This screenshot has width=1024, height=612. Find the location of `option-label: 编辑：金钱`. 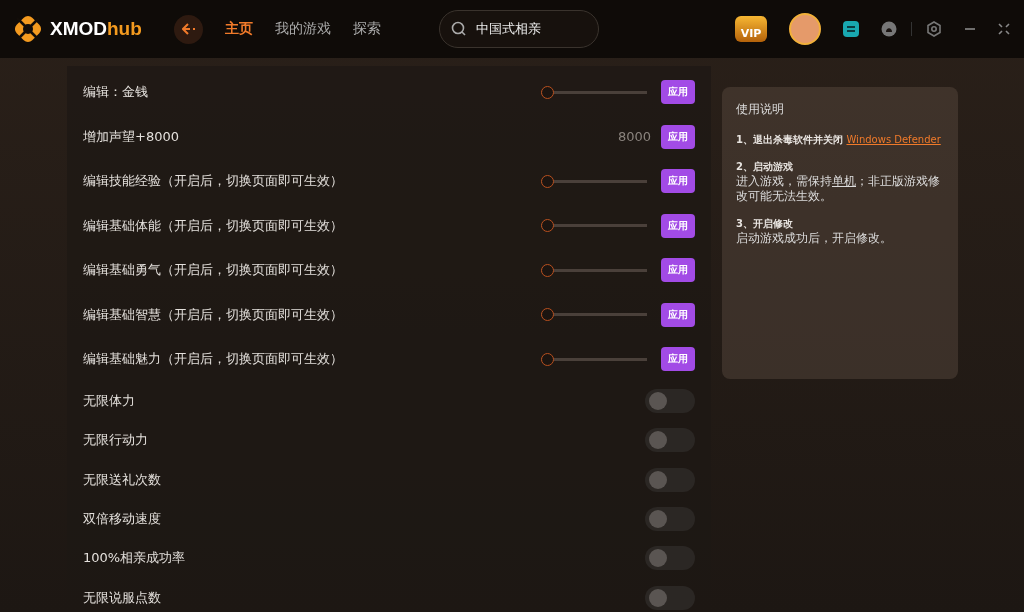

option-label: 编辑：金钱 is located at coordinates (116, 92).